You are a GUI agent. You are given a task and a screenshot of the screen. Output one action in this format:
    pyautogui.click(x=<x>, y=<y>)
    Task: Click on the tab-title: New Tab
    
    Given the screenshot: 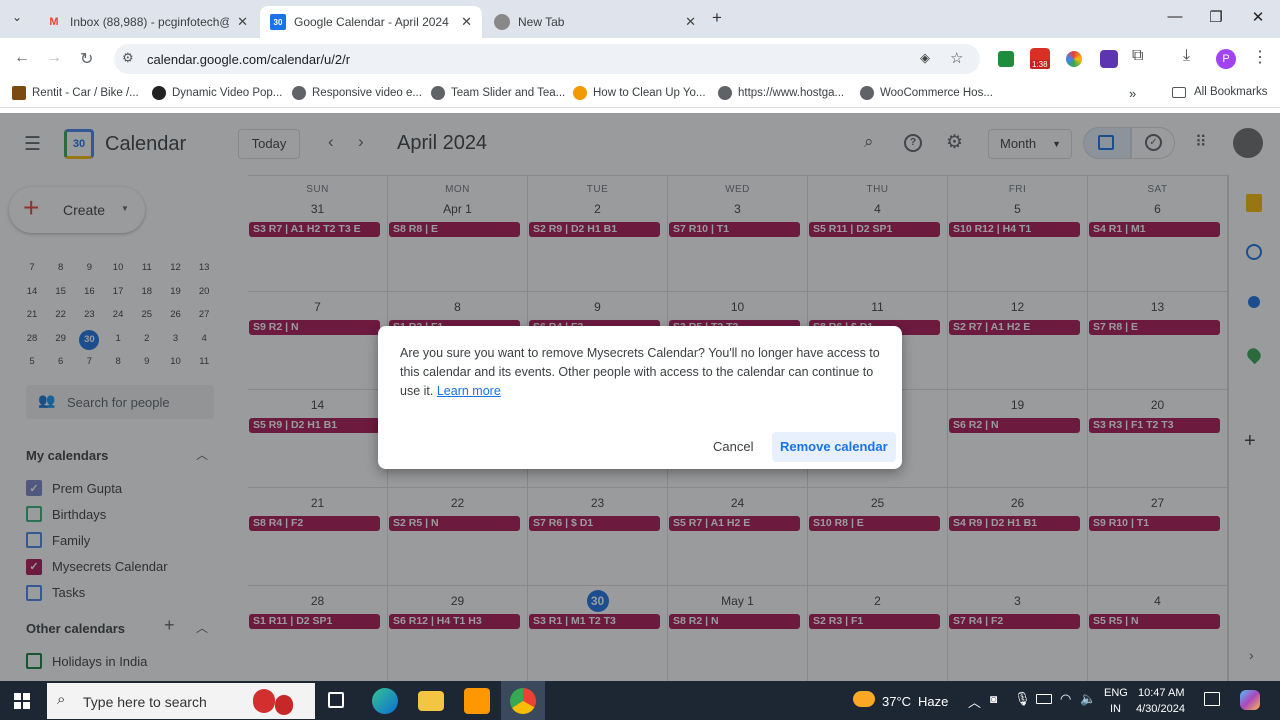 What is the action you would take?
    pyautogui.click(x=541, y=22)
    